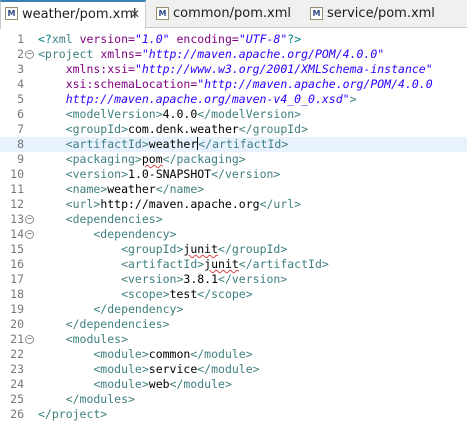  What do you see at coordinates (90, 159) in the screenshot?
I see `code-token: <packaging>` at bounding box center [90, 159].